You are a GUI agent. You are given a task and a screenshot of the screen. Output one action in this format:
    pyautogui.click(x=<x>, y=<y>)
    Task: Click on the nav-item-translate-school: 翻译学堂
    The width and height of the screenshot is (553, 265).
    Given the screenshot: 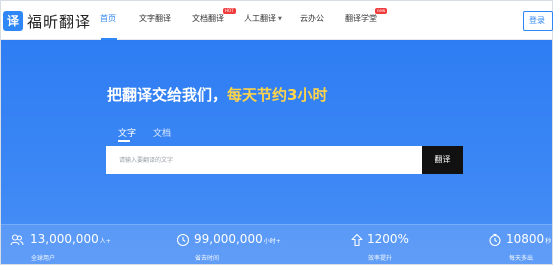 What is the action you would take?
    pyautogui.click(x=361, y=18)
    